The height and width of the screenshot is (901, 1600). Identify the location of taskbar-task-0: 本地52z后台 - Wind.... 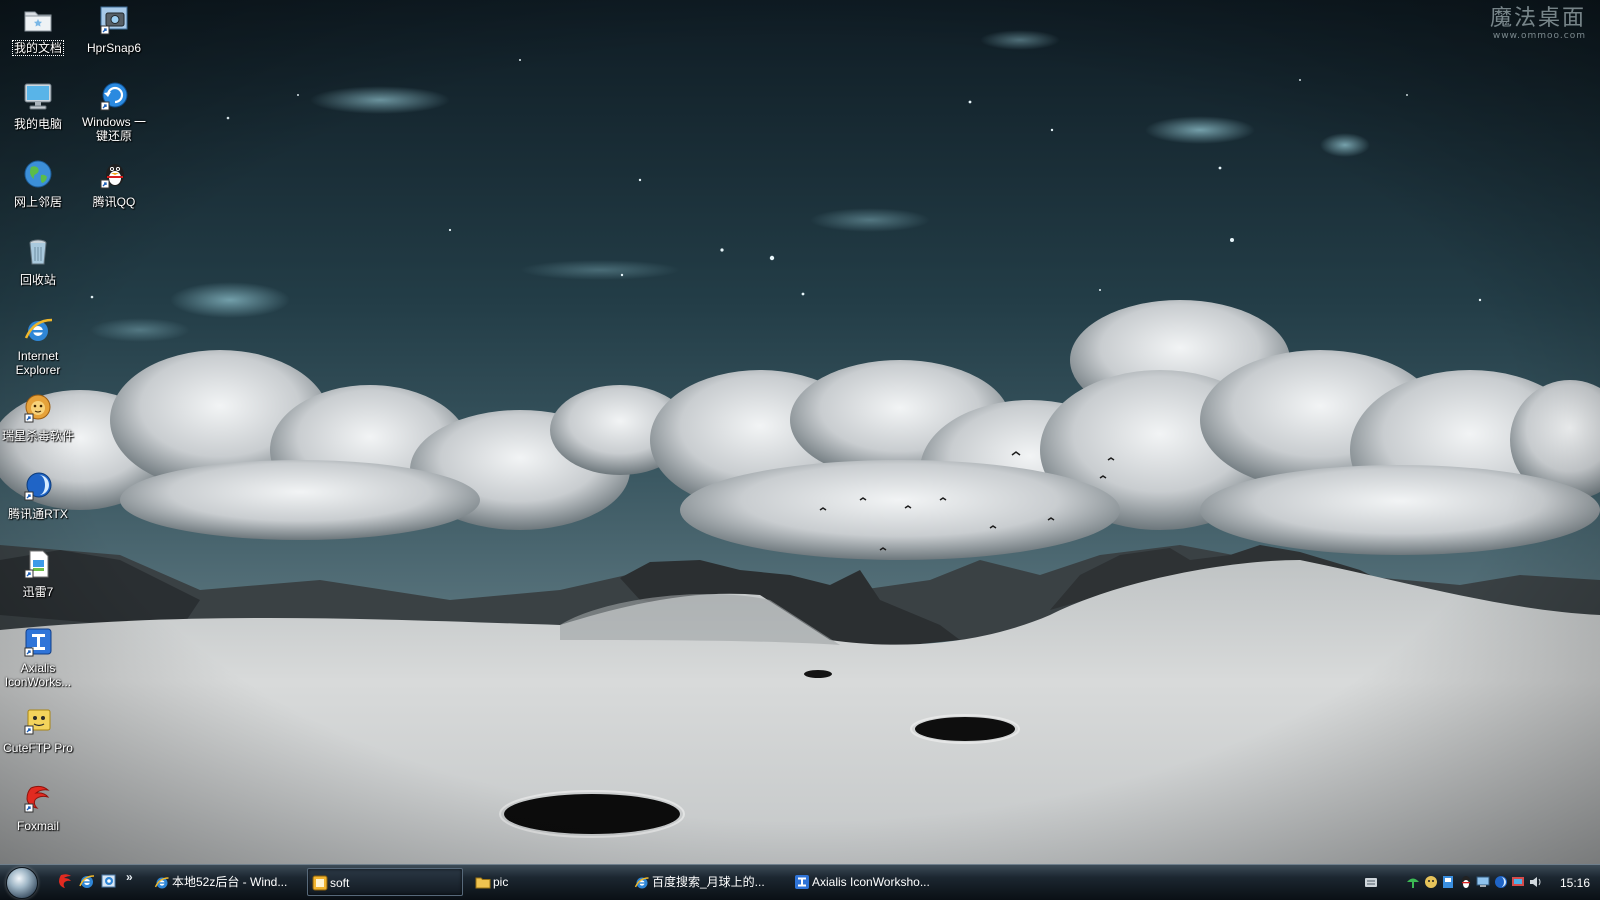
(225, 882).